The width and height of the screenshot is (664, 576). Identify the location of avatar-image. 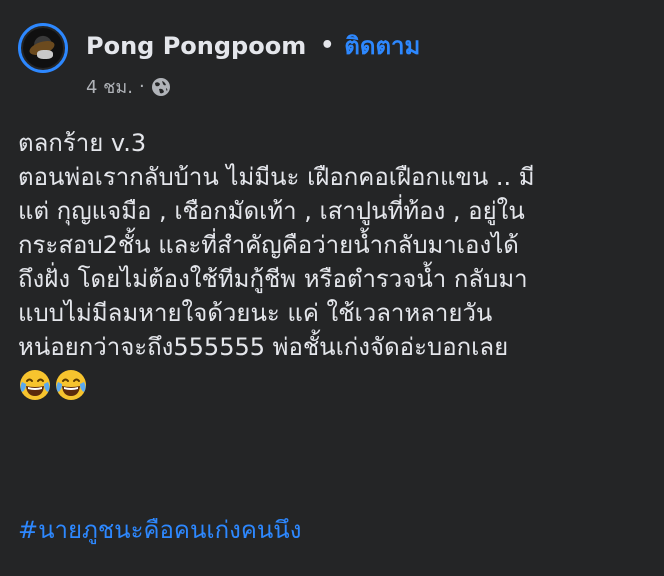
(43, 48).